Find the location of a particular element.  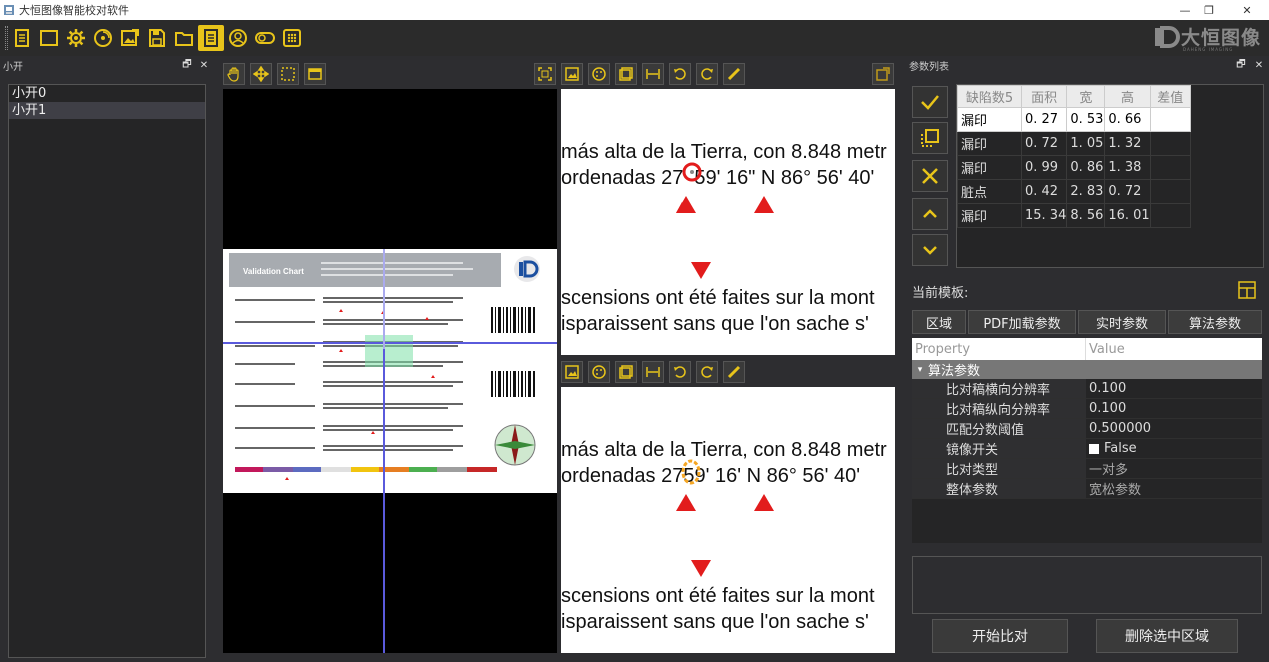

property-row: 镜像开关 False is located at coordinates (1087, 449).